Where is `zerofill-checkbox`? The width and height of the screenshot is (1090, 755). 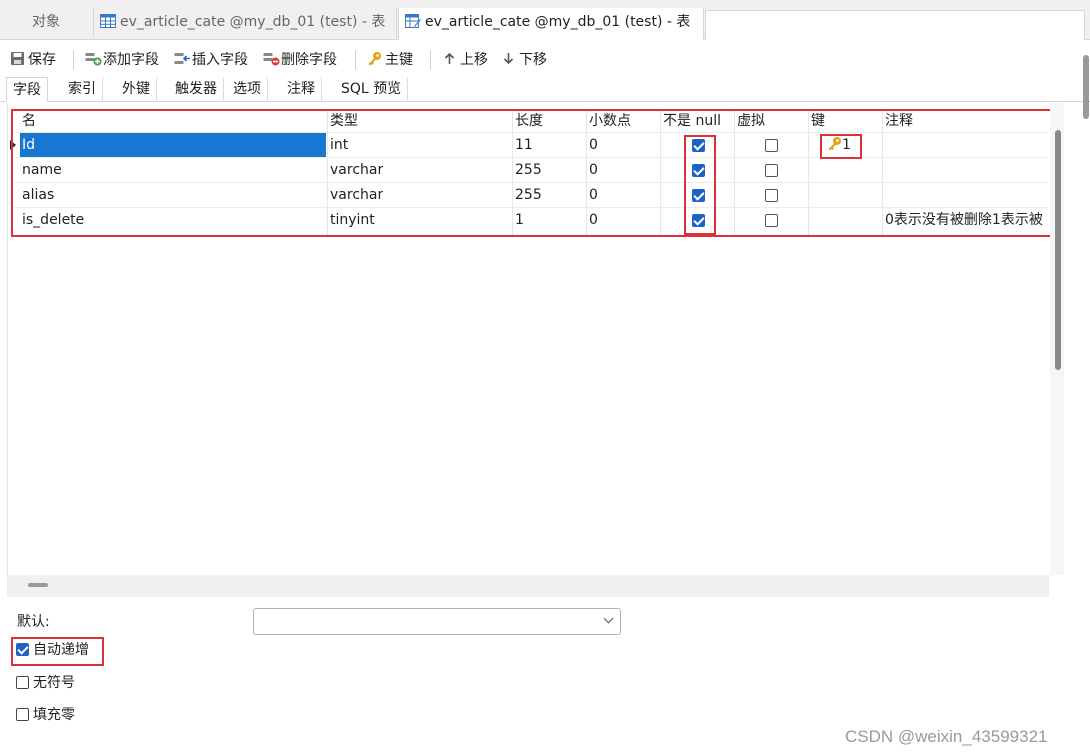 zerofill-checkbox is located at coordinates (22, 714).